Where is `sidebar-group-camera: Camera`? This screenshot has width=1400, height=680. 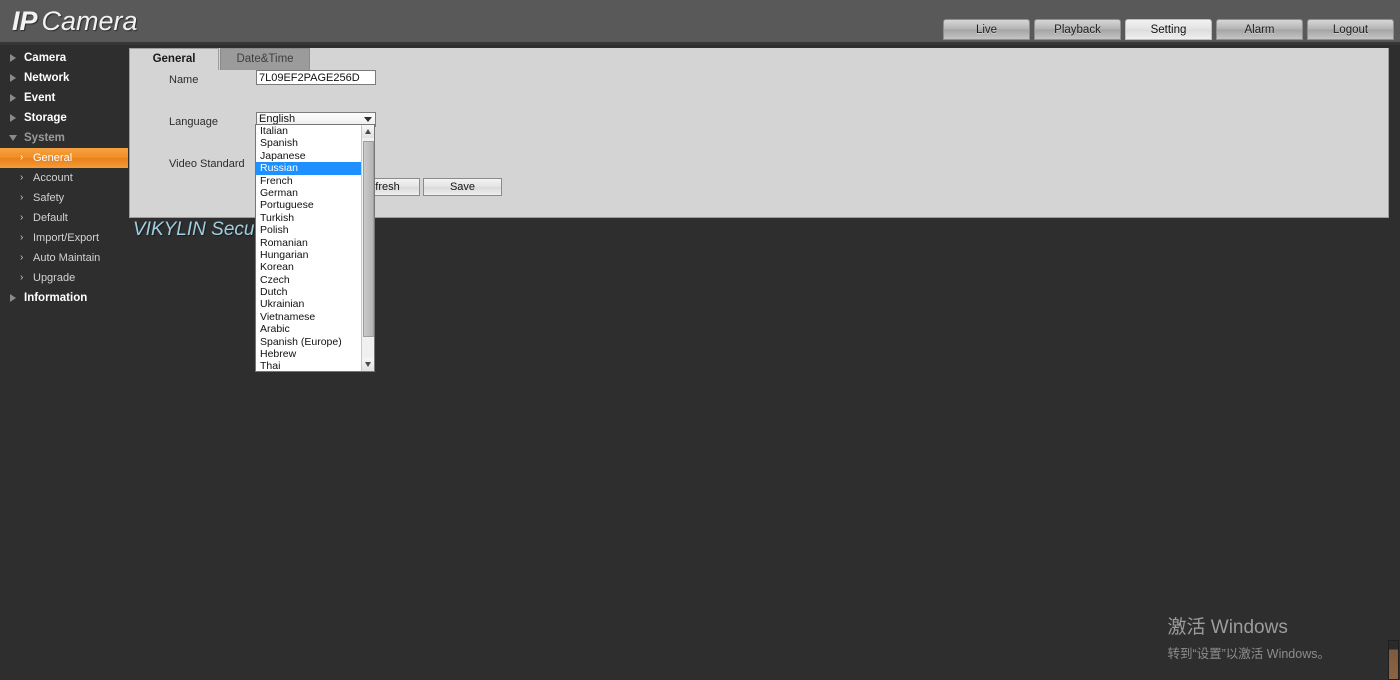 sidebar-group-camera: Camera is located at coordinates (64, 58).